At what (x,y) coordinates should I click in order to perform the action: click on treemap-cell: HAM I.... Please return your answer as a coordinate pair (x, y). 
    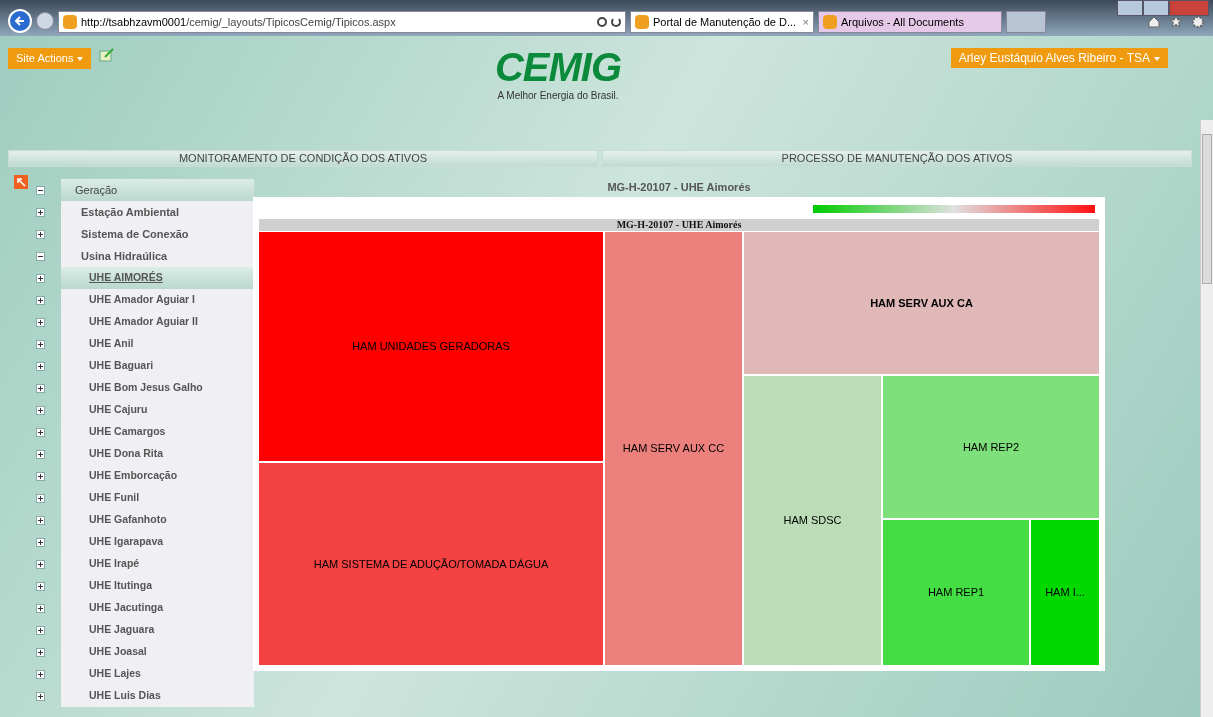
    Looking at the image, I should click on (1065, 592).